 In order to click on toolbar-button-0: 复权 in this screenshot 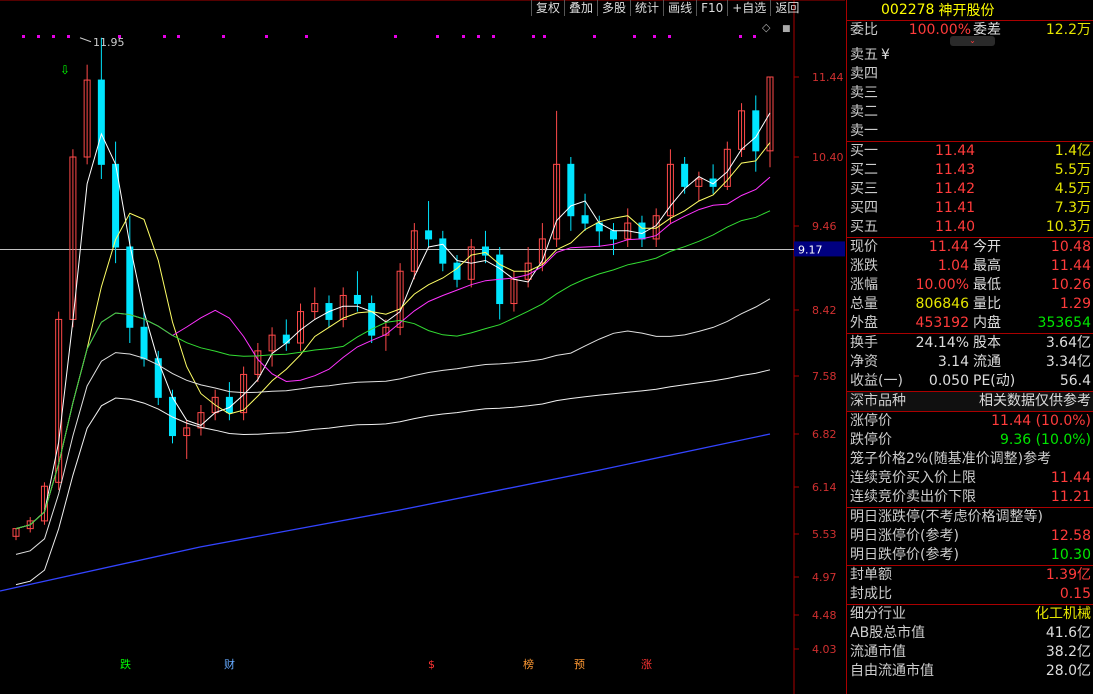, I will do `click(547, 8)`.